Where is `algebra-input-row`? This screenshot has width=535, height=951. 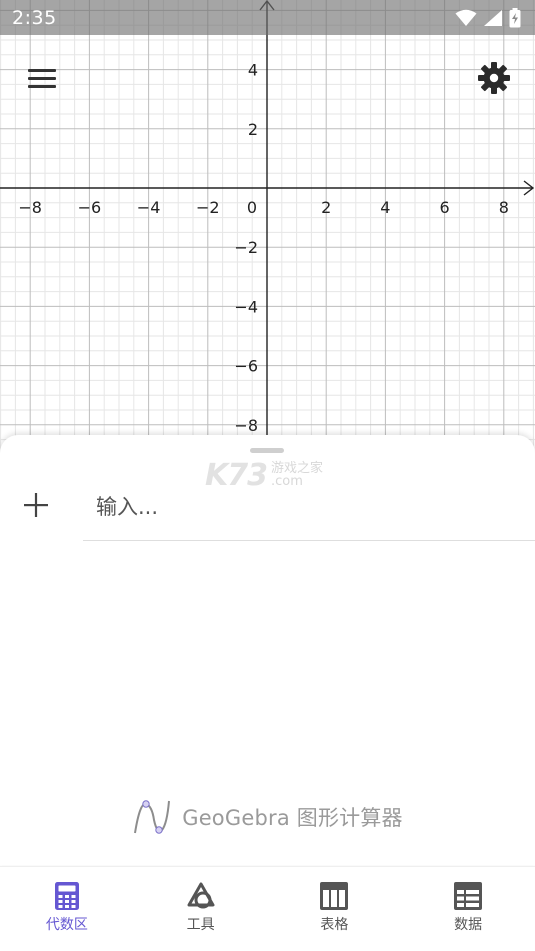
algebra-input-row is located at coordinates (309, 511).